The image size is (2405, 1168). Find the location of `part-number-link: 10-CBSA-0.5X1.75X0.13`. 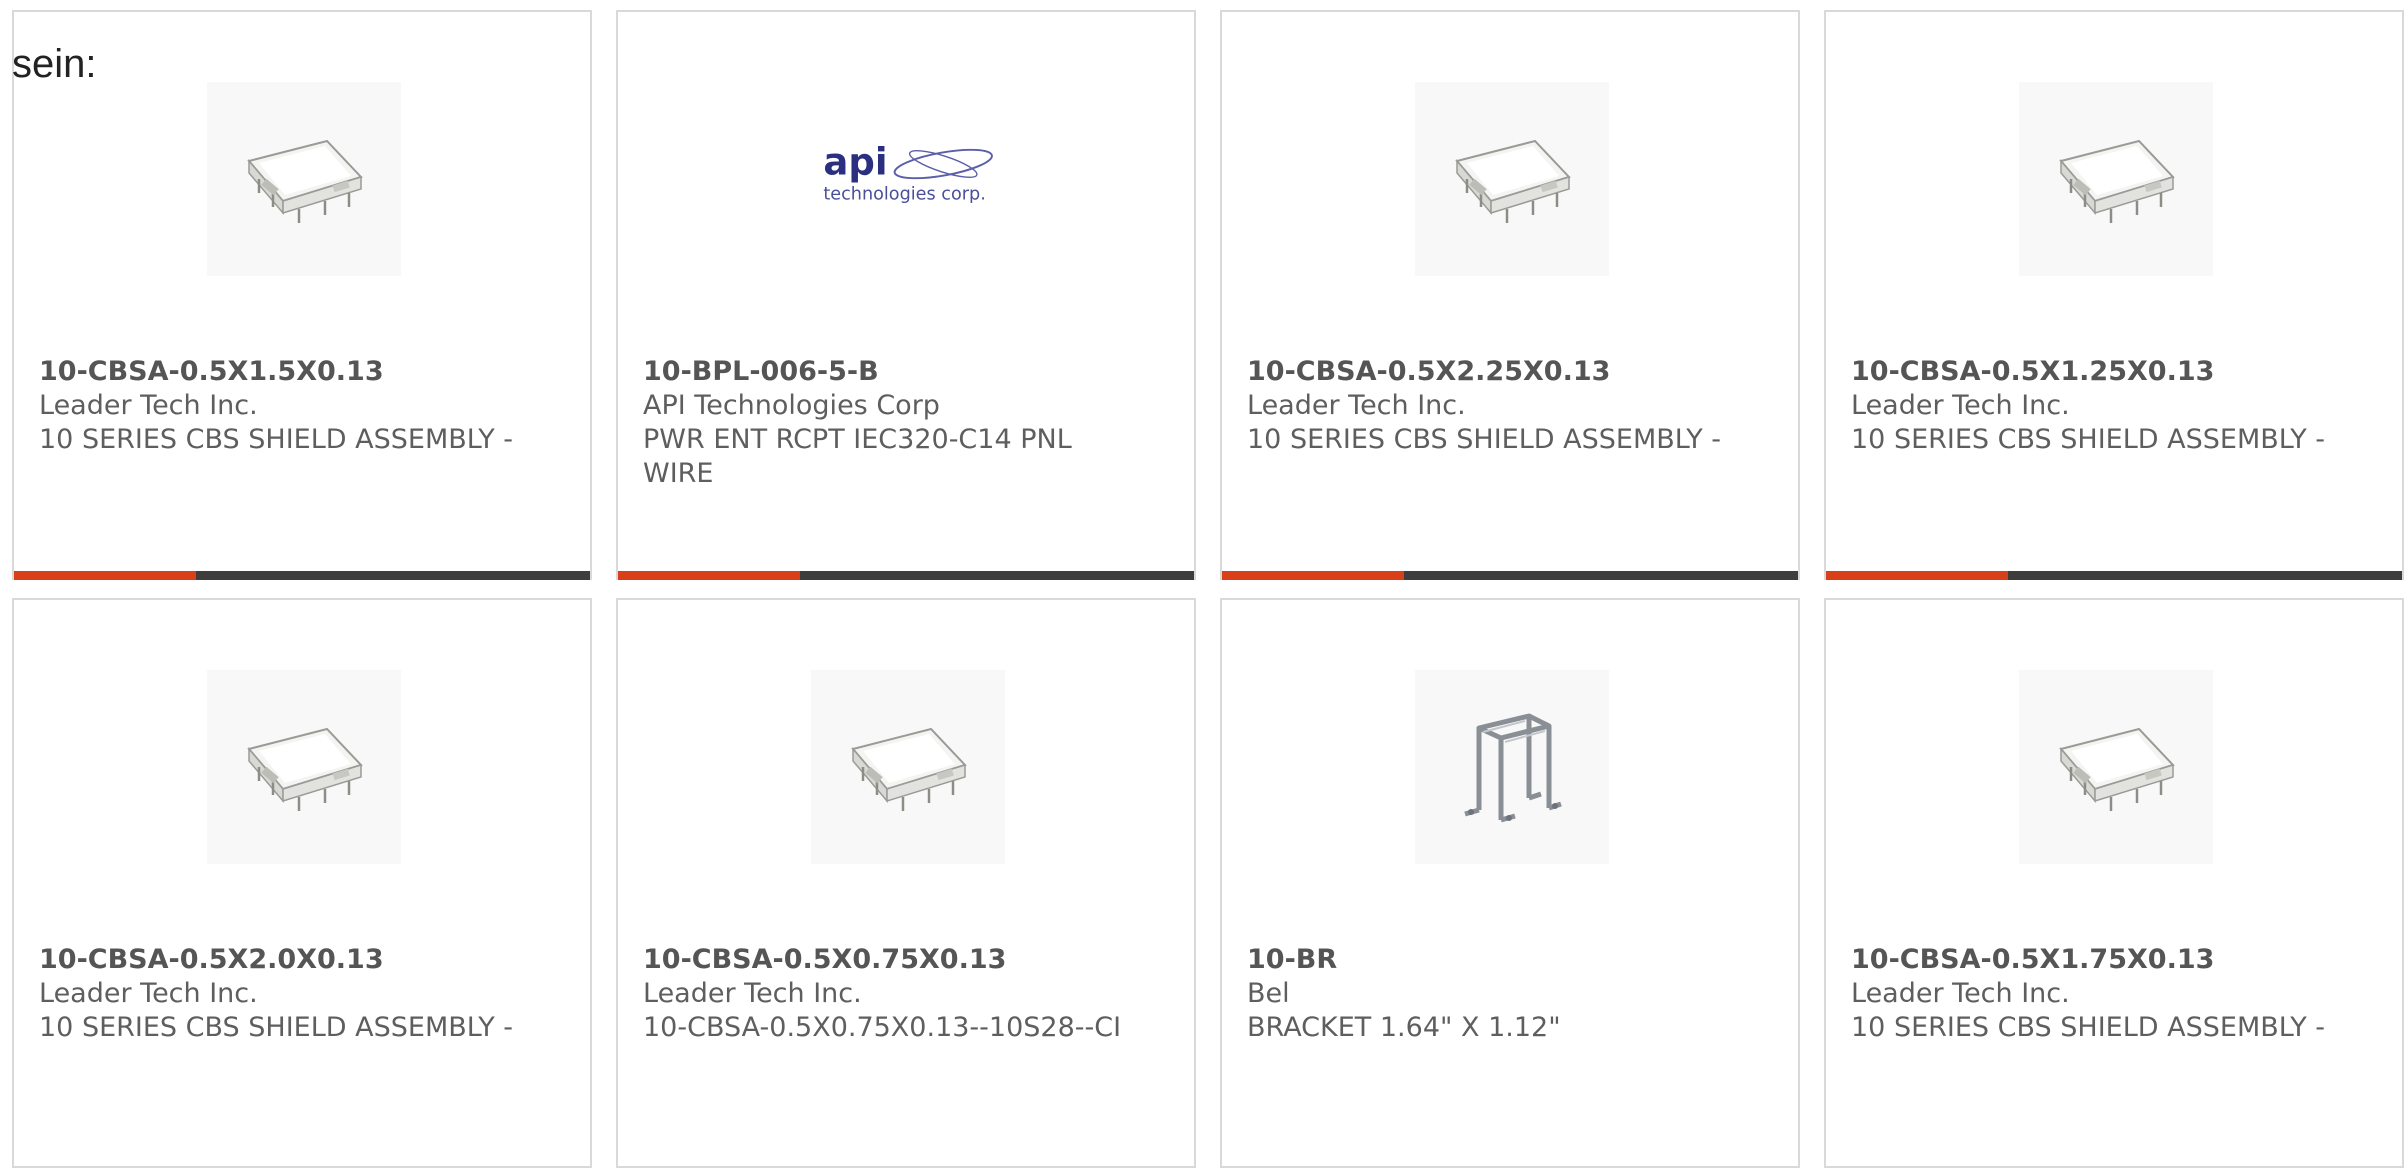

part-number-link: 10-CBSA-0.5X1.75X0.13 is located at coordinates (2091, 960).